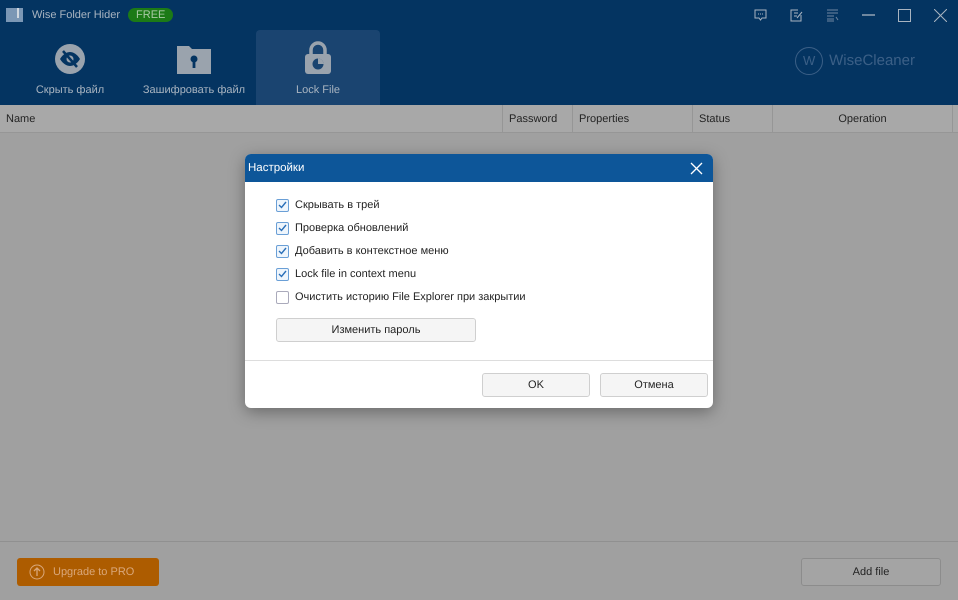 This screenshot has width=958, height=600. I want to click on crossed-eye-icon, so click(70, 59).